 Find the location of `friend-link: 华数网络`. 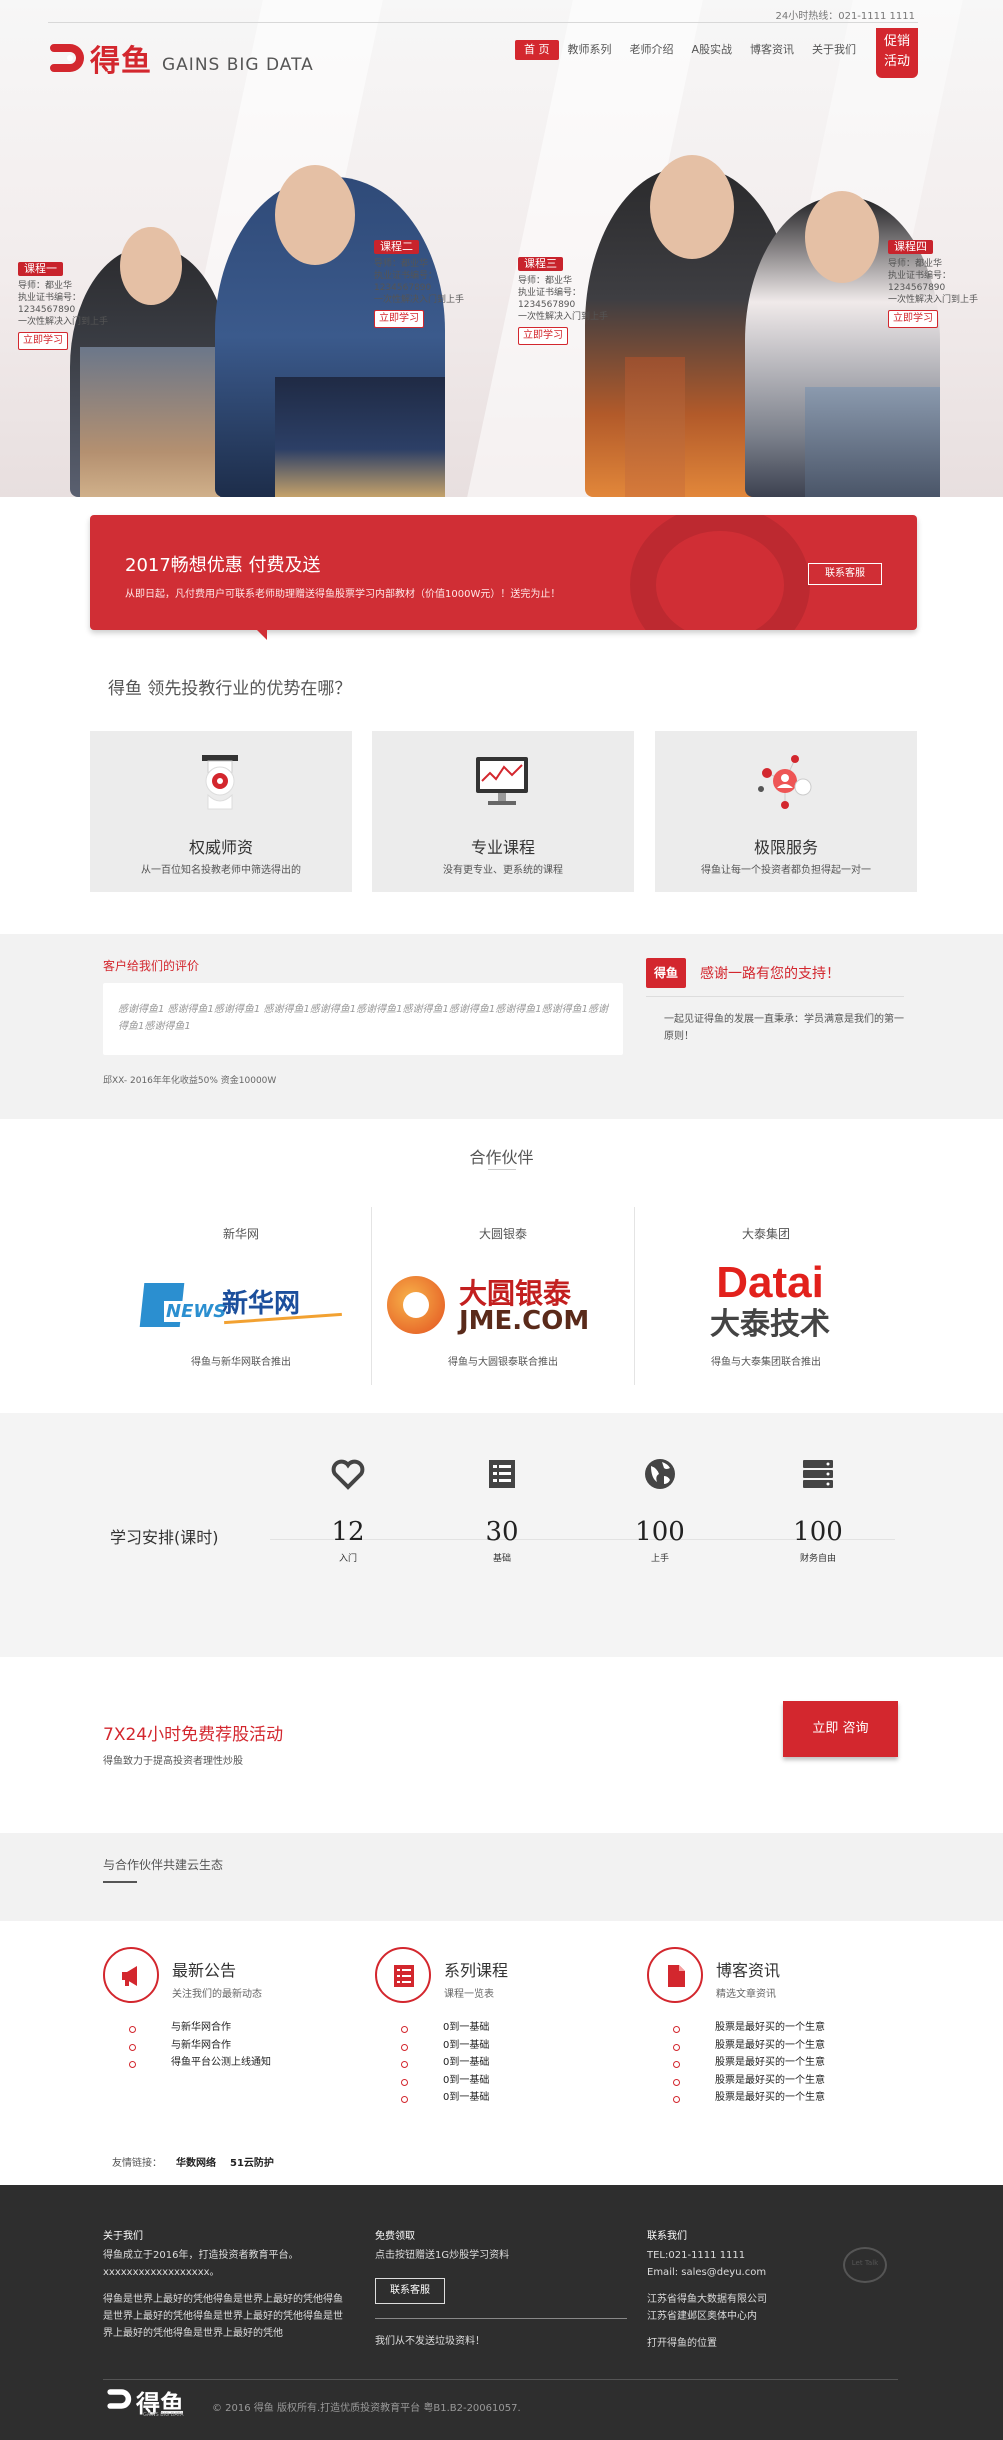

friend-link: 华数网络 is located at coordinates (196, 2163).